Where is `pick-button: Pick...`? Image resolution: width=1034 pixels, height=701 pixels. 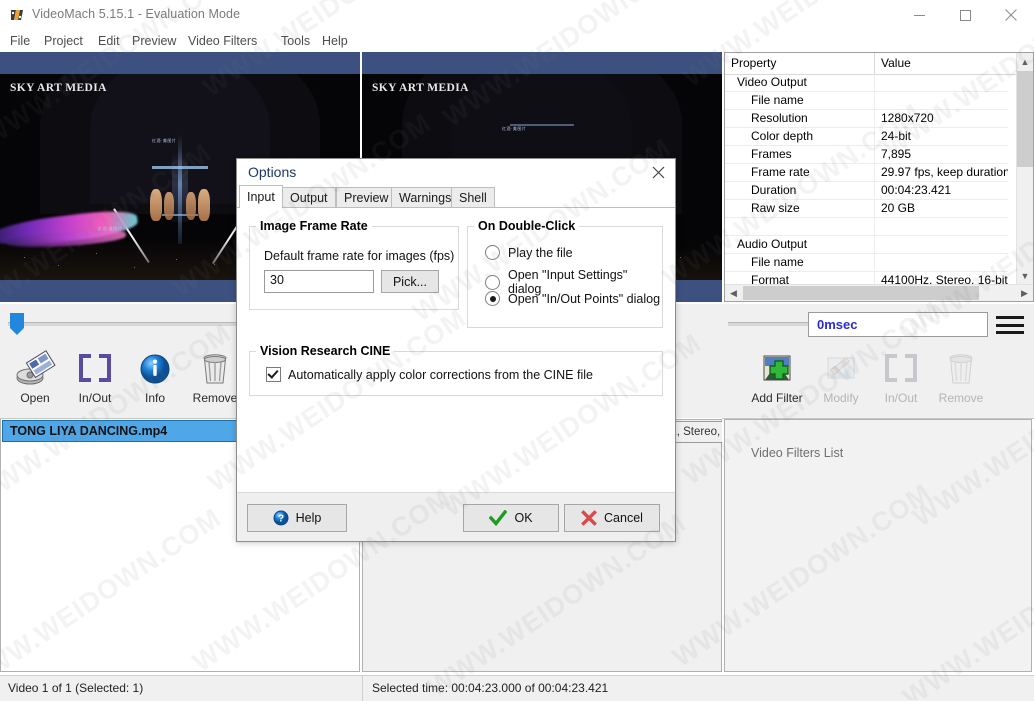 pick-button: Pick... is located at coordinates (410, 281).